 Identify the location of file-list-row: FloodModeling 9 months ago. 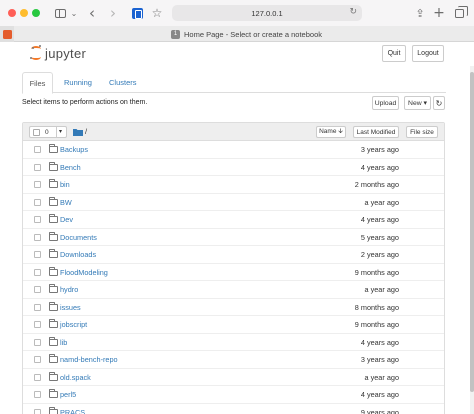
(233, 272).